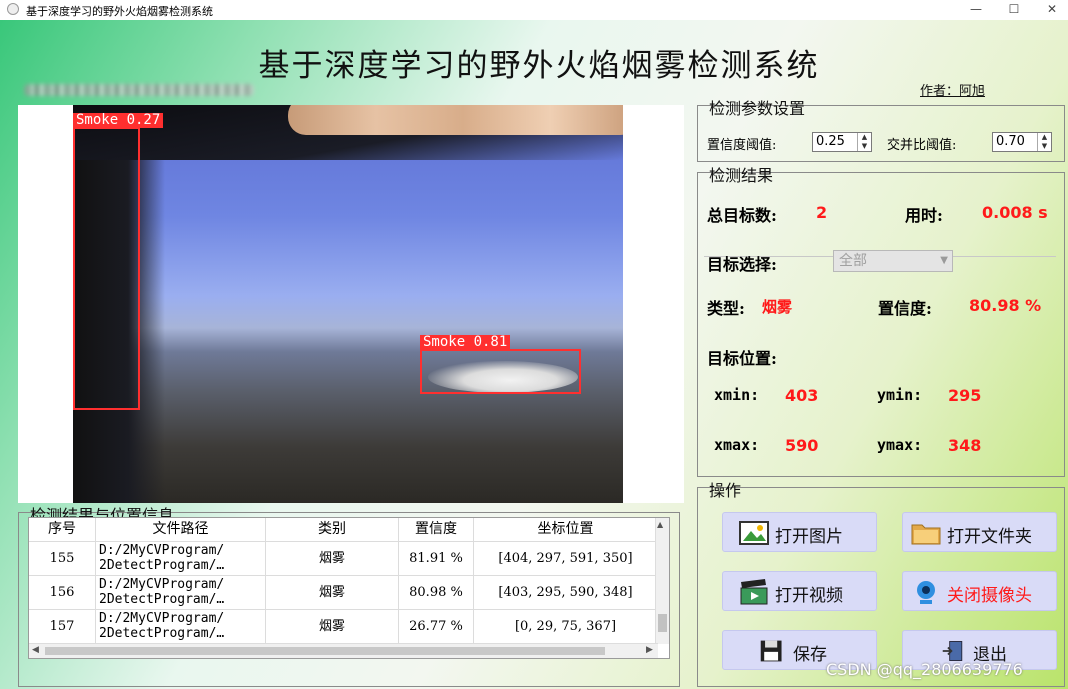 This screenshot has width=1068, height=689. Describe the element at coordinates (62, 559) in the screenshot. I see `cell-id: 155` at that location.